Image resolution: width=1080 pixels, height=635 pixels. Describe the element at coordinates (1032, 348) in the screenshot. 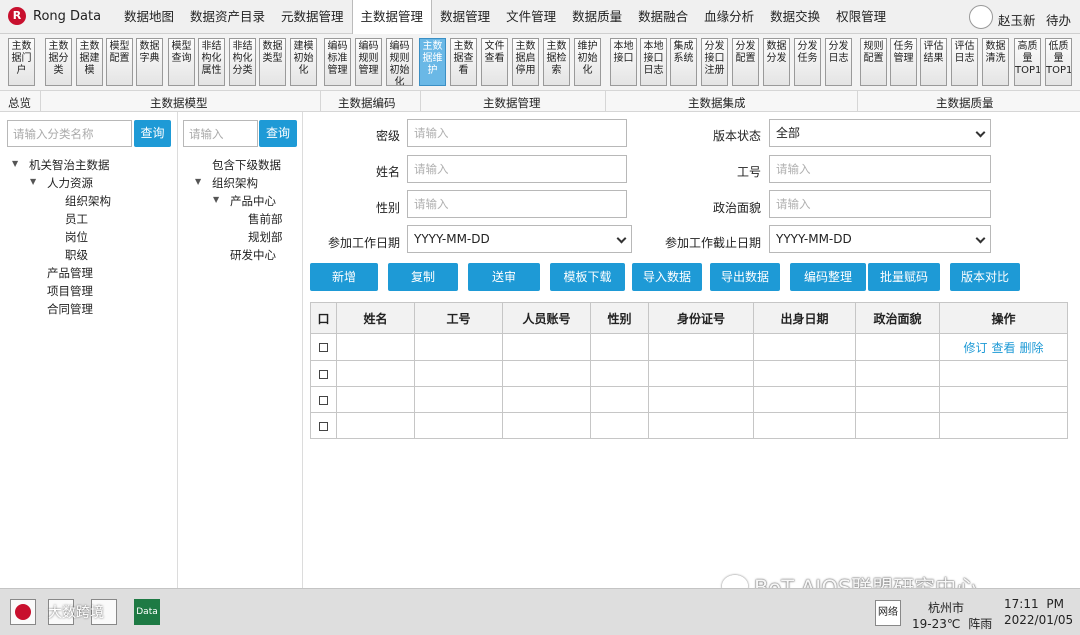

I see `row-op-link: 删除` at that location.